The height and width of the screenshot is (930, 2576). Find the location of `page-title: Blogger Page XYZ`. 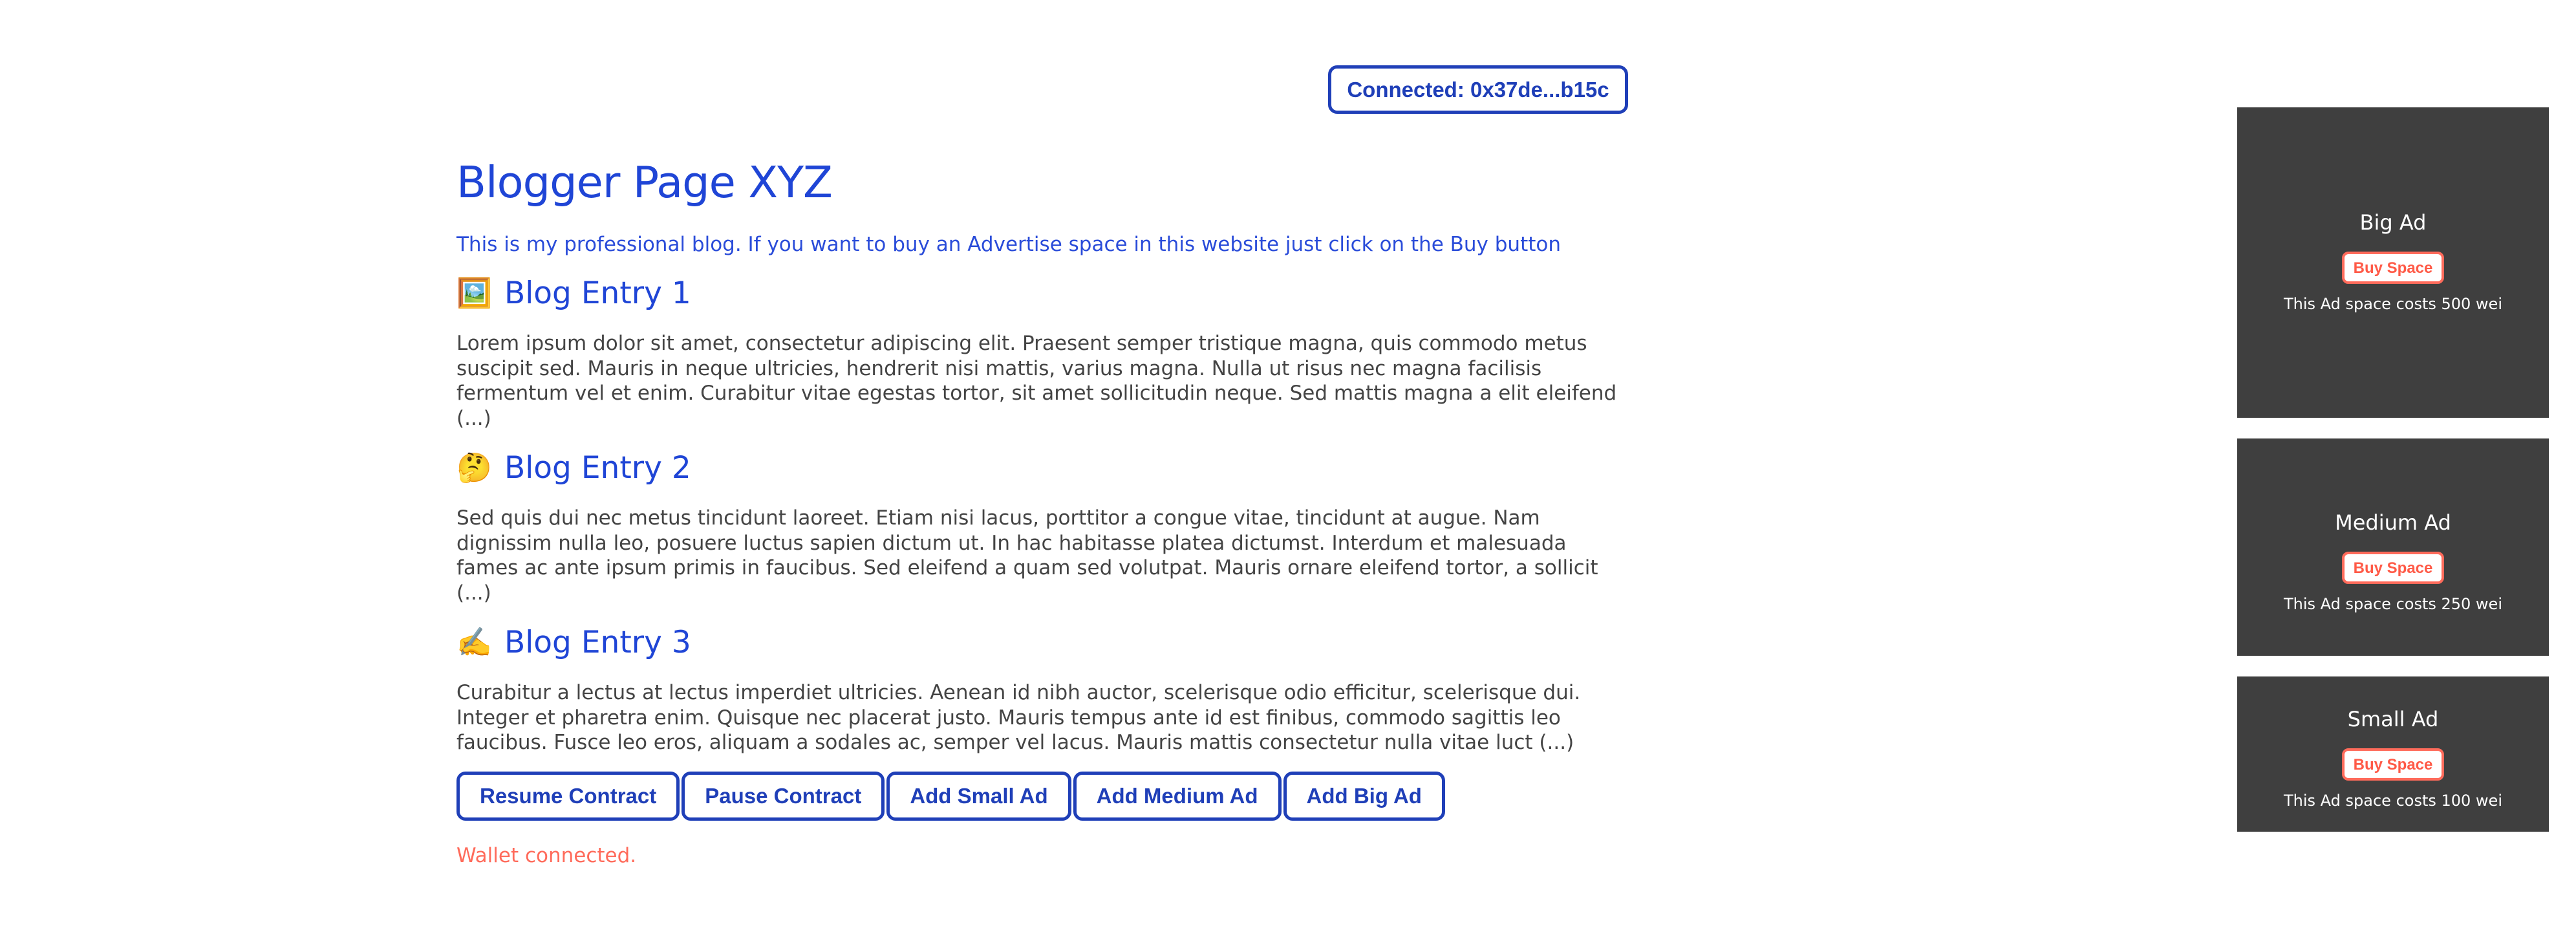

page-title: Blogger Page XYZ is located at coordinates (644, 183).